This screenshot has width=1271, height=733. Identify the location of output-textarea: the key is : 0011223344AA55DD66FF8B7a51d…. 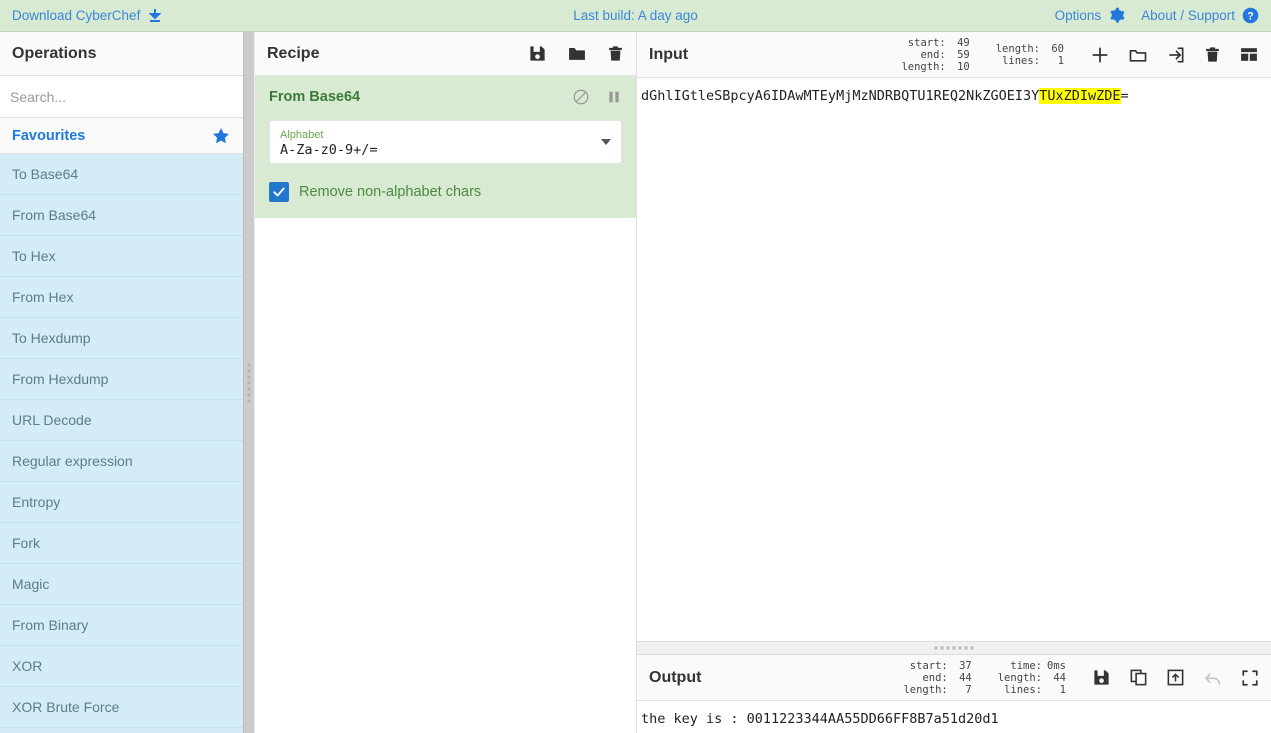
(954, 717).